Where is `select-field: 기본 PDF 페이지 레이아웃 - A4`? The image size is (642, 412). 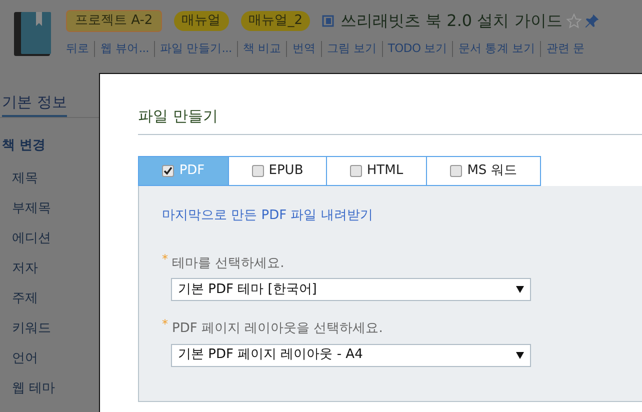
select-field: 기본 PDF 페이지 레이아웃 - A4 is located at coordinates (351, 355).